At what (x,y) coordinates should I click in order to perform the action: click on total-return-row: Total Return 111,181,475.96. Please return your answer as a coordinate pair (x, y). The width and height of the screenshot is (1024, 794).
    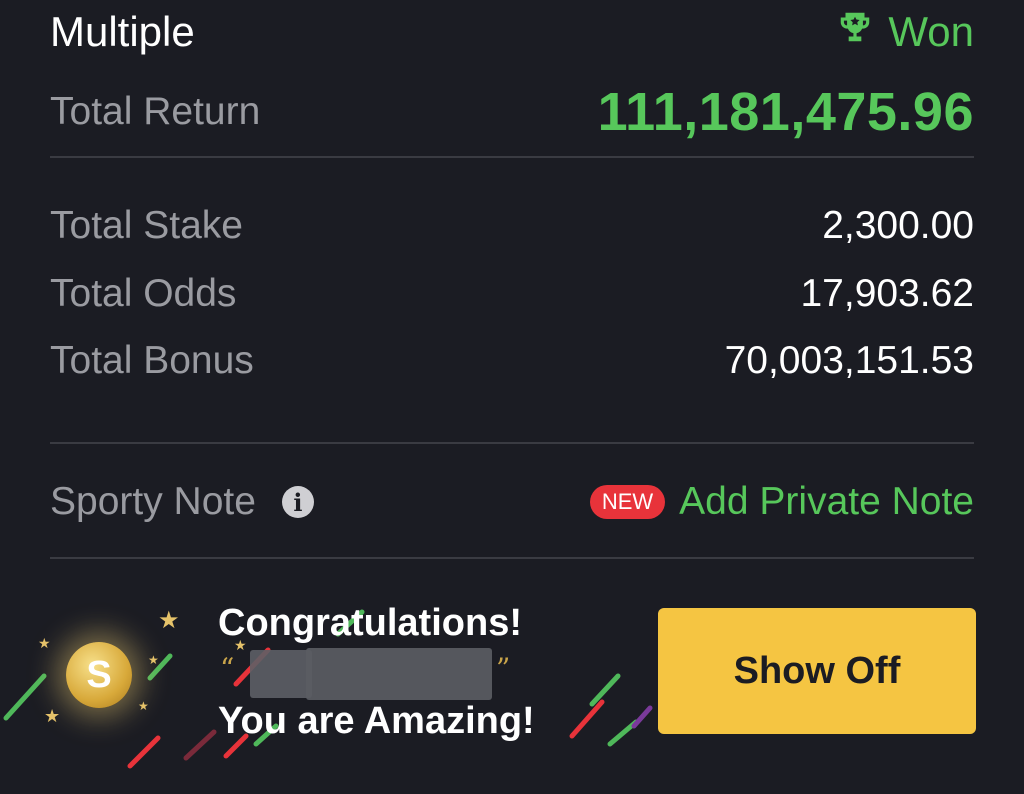
    Looking at the image, I should click on (512, 112).